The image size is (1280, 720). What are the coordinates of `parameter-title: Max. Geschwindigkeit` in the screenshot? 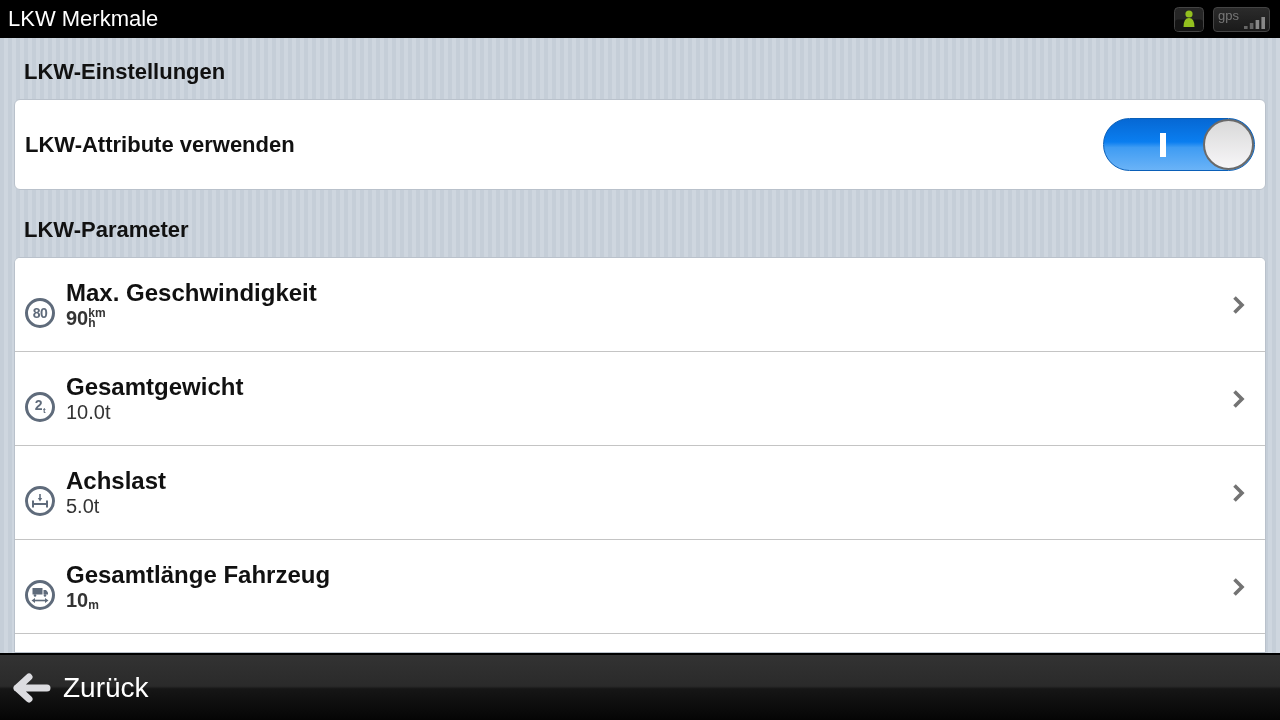 It's located at (191, 293).